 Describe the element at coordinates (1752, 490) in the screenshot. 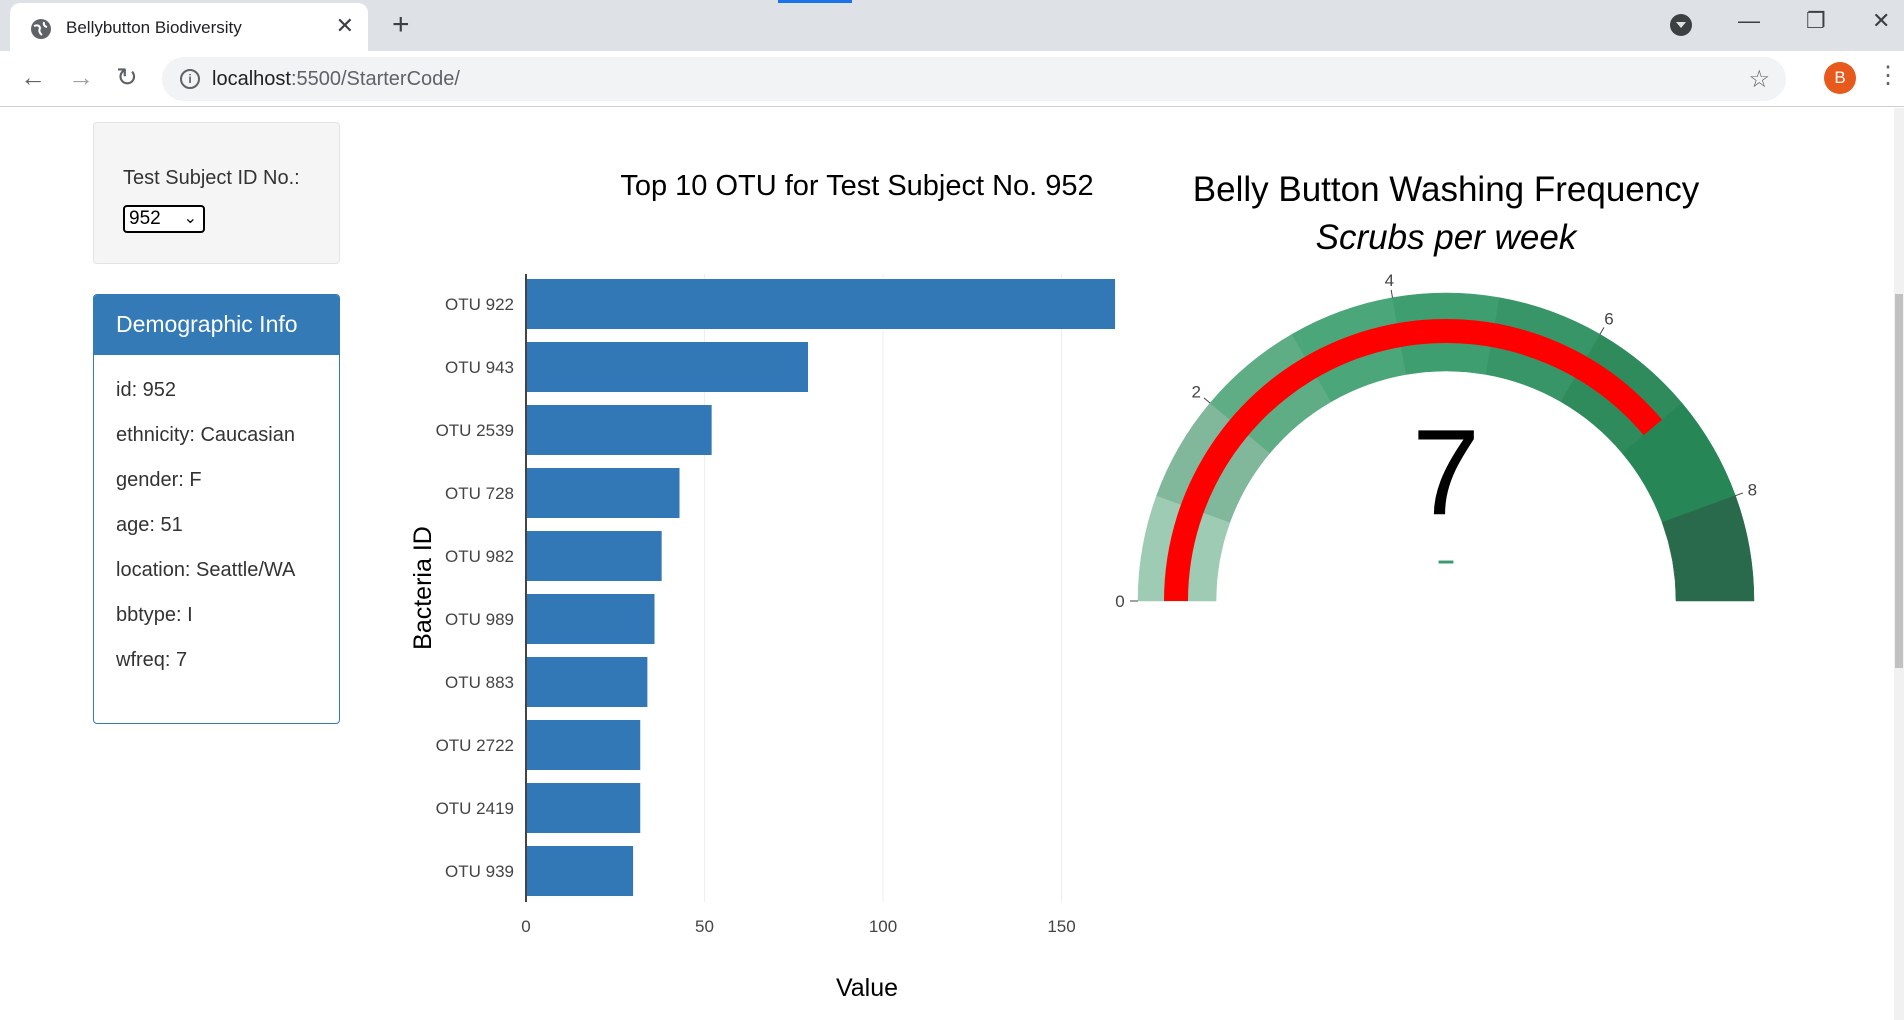

I see `gauge-tick-label: 8` at that location.